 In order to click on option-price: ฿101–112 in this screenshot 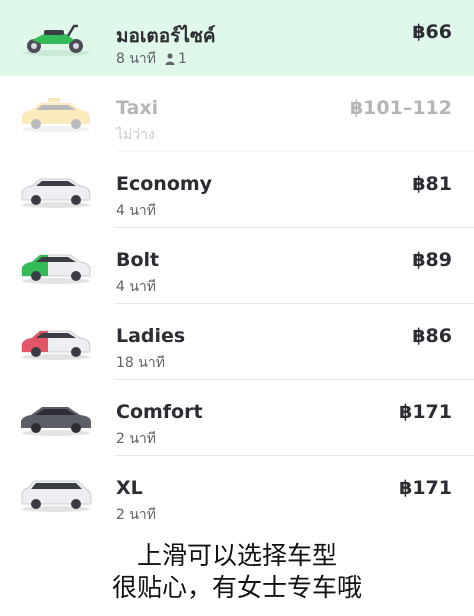, I will do `click(400, 108)`.